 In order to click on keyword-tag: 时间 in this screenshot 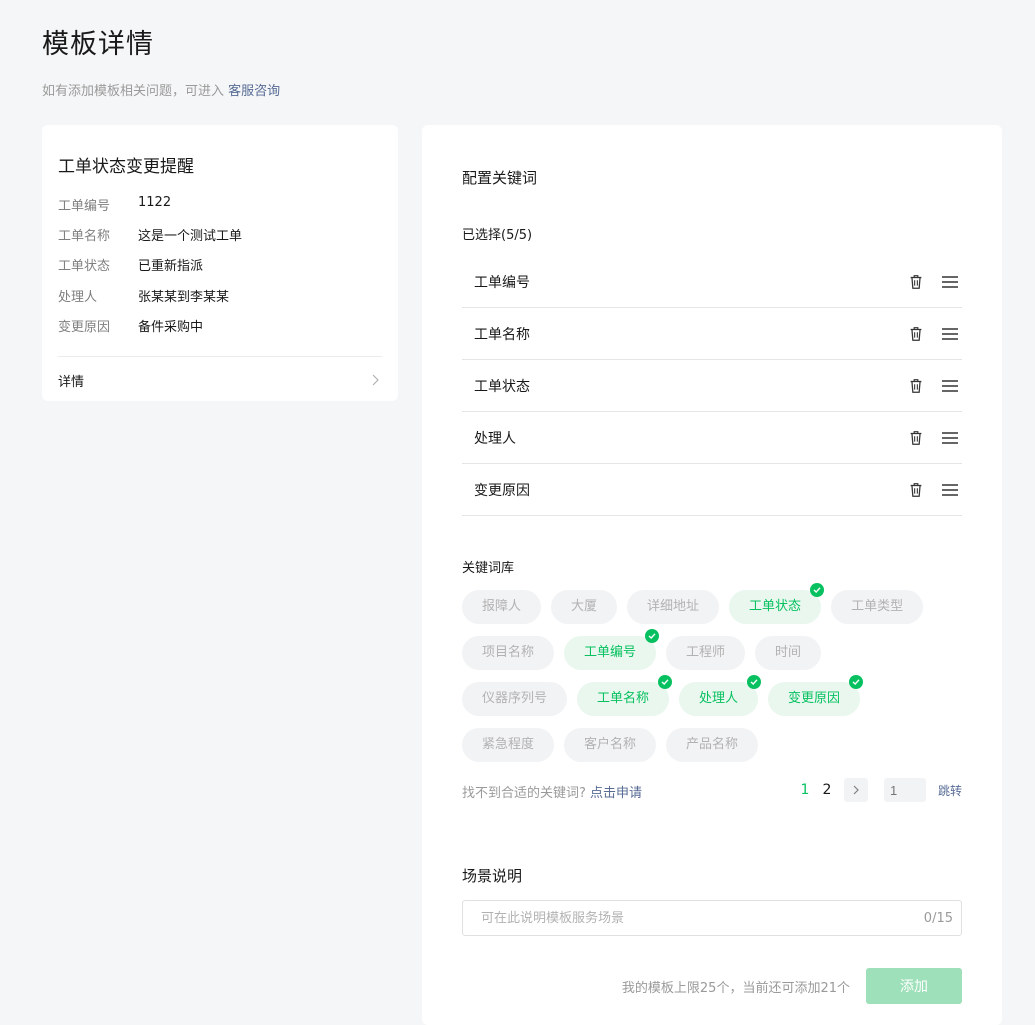, I will do `click(788, 653)`.